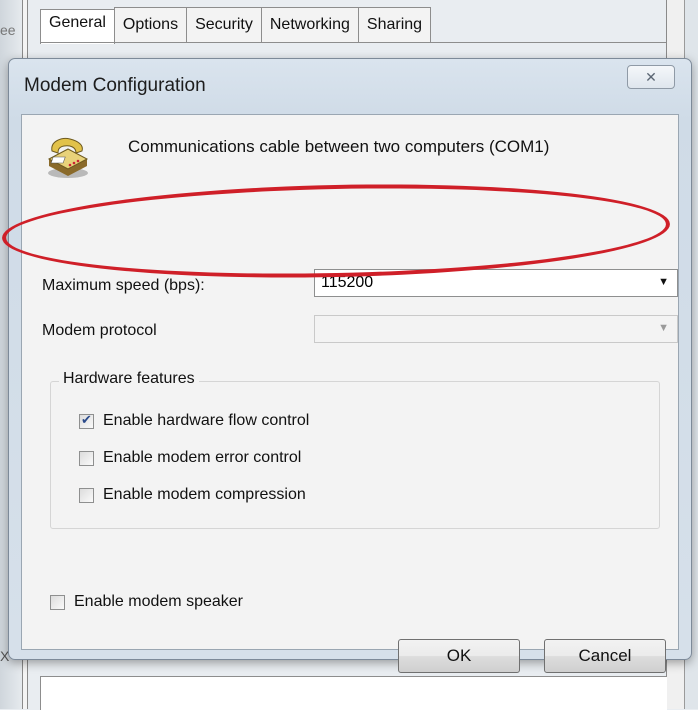 The image size is (698, 710). Describe the element at coordinates (605, 656) in the screenshot. I see `cancel-button: Cancel` at that location.